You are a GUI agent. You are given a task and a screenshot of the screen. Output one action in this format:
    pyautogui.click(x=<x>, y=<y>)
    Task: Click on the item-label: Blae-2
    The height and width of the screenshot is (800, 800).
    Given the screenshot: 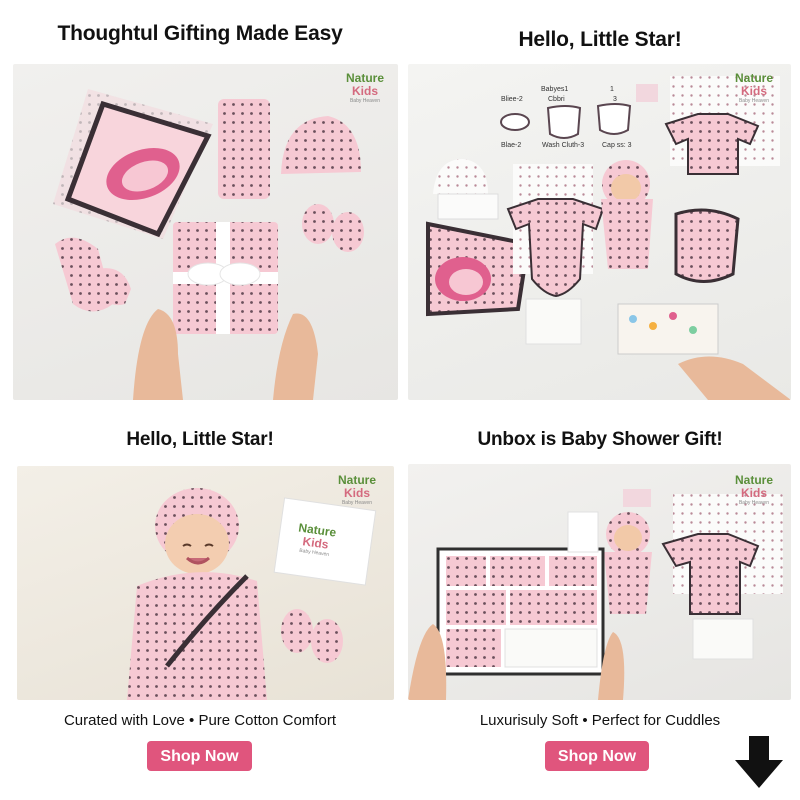 What is the action you would take?
    pyautogui.click(x=511, y=145)
    